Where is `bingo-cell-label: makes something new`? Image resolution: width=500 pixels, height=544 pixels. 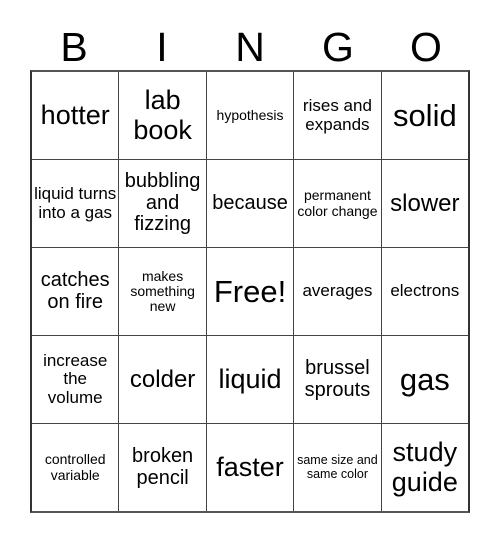
bingo-cell-label: makes something new is located at coordinates (162, 291).